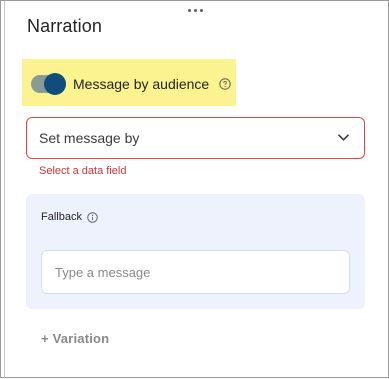  What do you see at coordinates (55, 84) in the screenshot?
I see `toggle-knob` at bounding box center [55, 84].